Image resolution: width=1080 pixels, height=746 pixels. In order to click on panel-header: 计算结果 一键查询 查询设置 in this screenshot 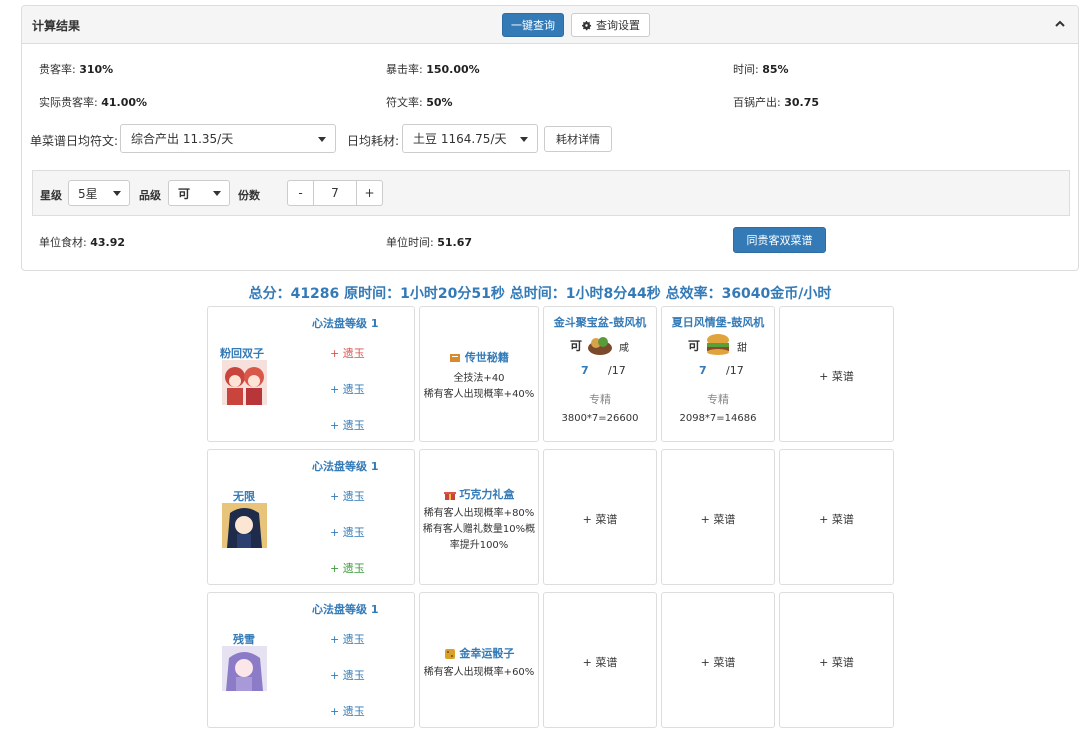, I will do `click(550, 25)`.